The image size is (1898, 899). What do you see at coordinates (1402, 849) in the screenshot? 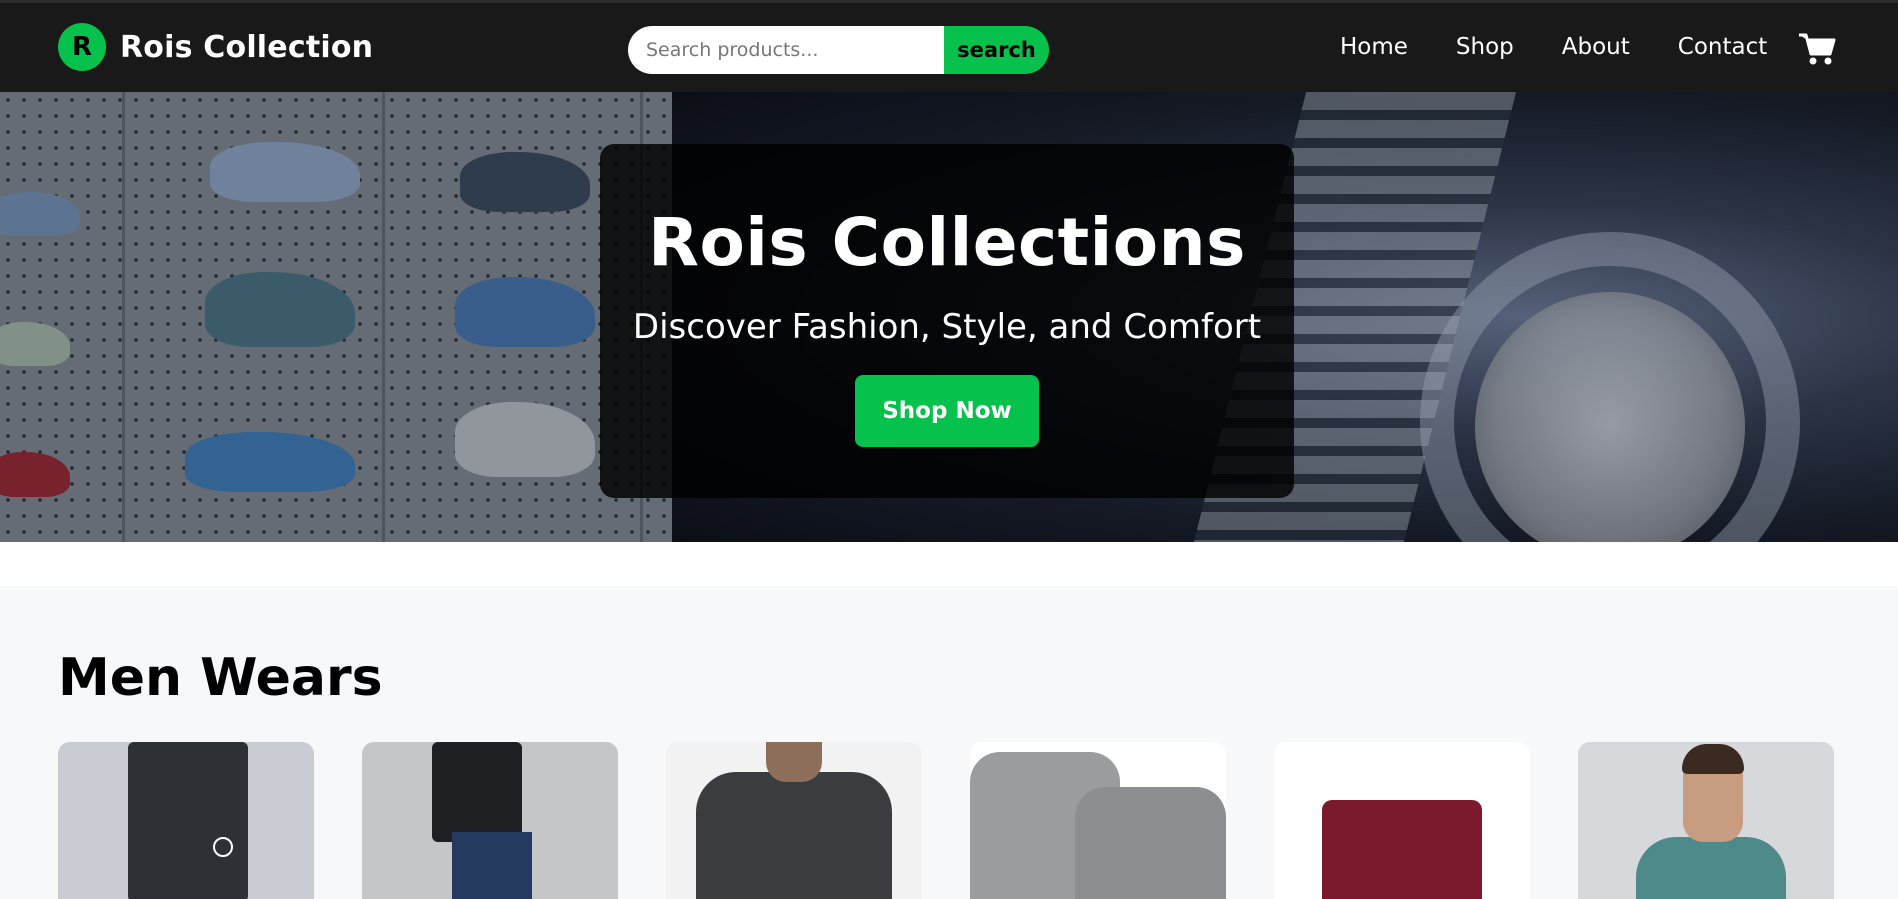
I see `product-image-maroon-shorts` at bounding box center [1402, 849].